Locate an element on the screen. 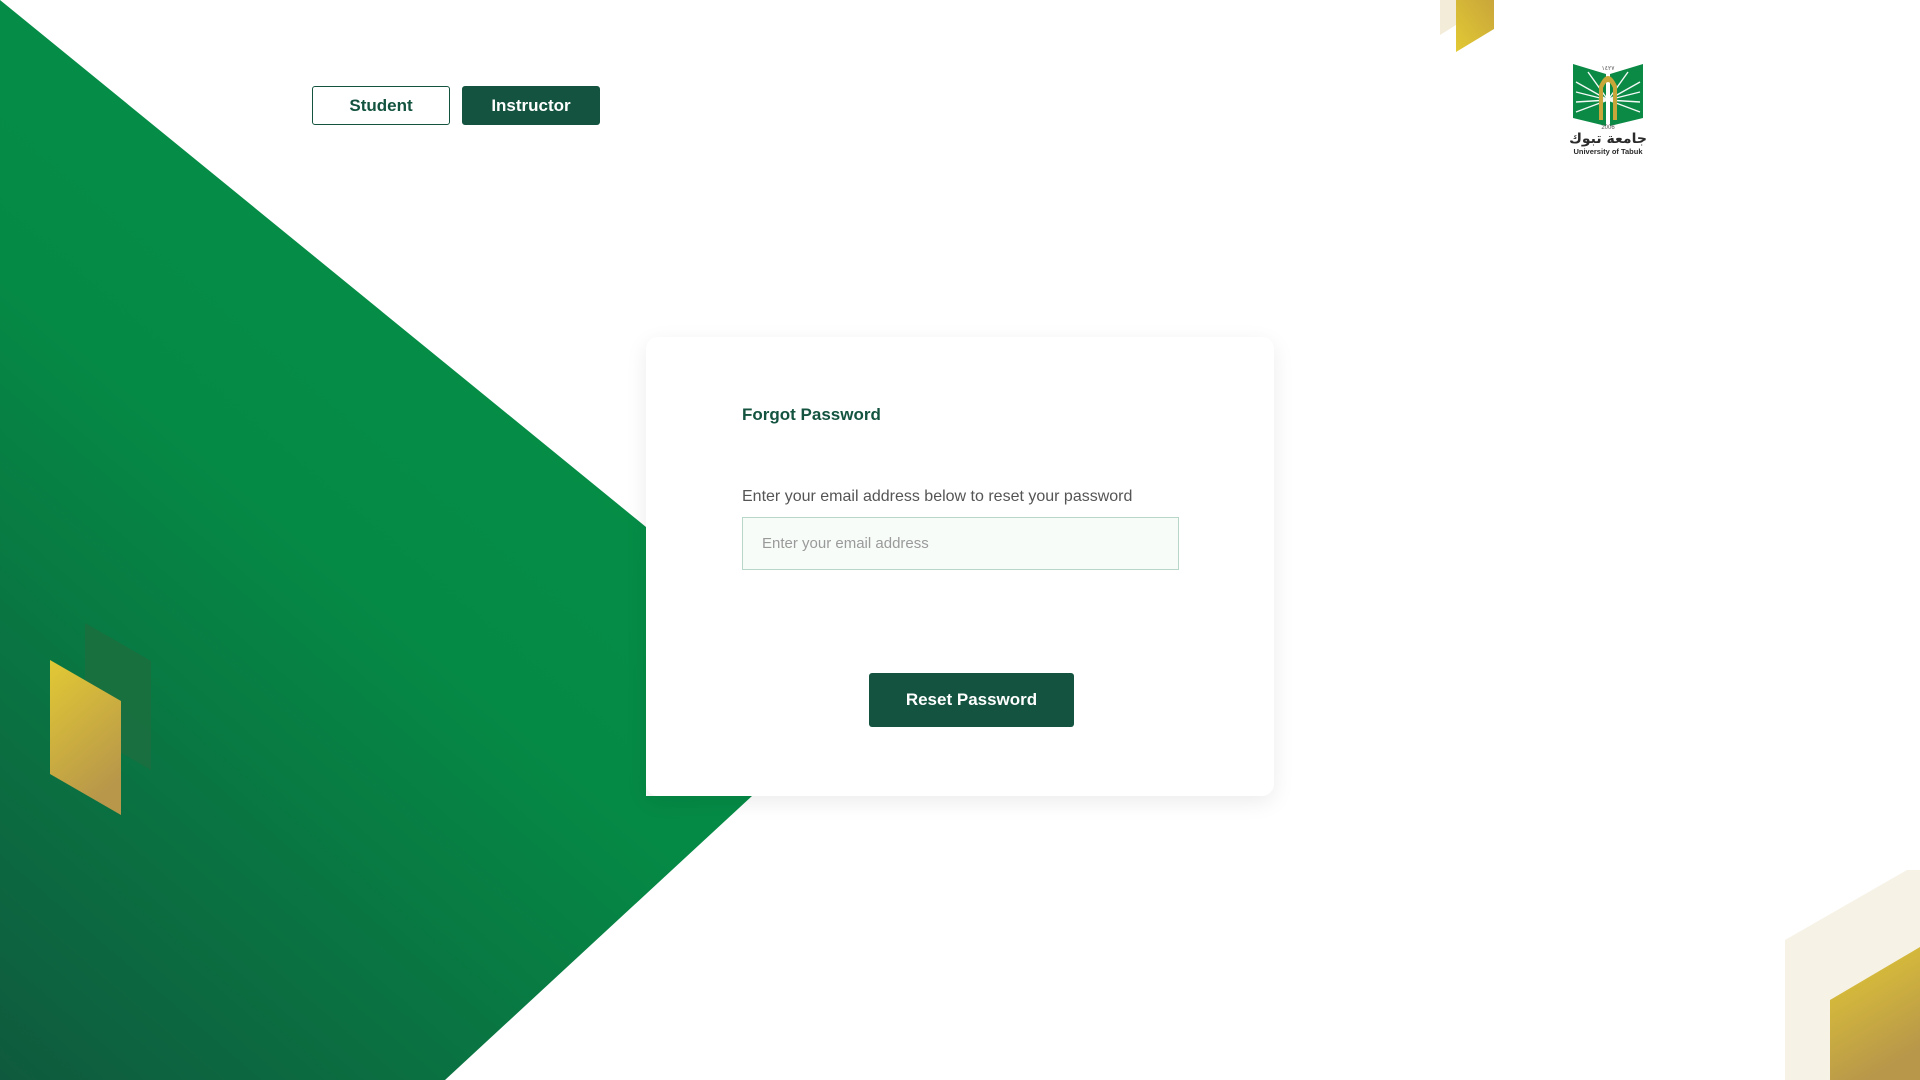 This screenshot has height=1080, width=1920. decor-shape-cream-top is located at coordinates (1448, 17).